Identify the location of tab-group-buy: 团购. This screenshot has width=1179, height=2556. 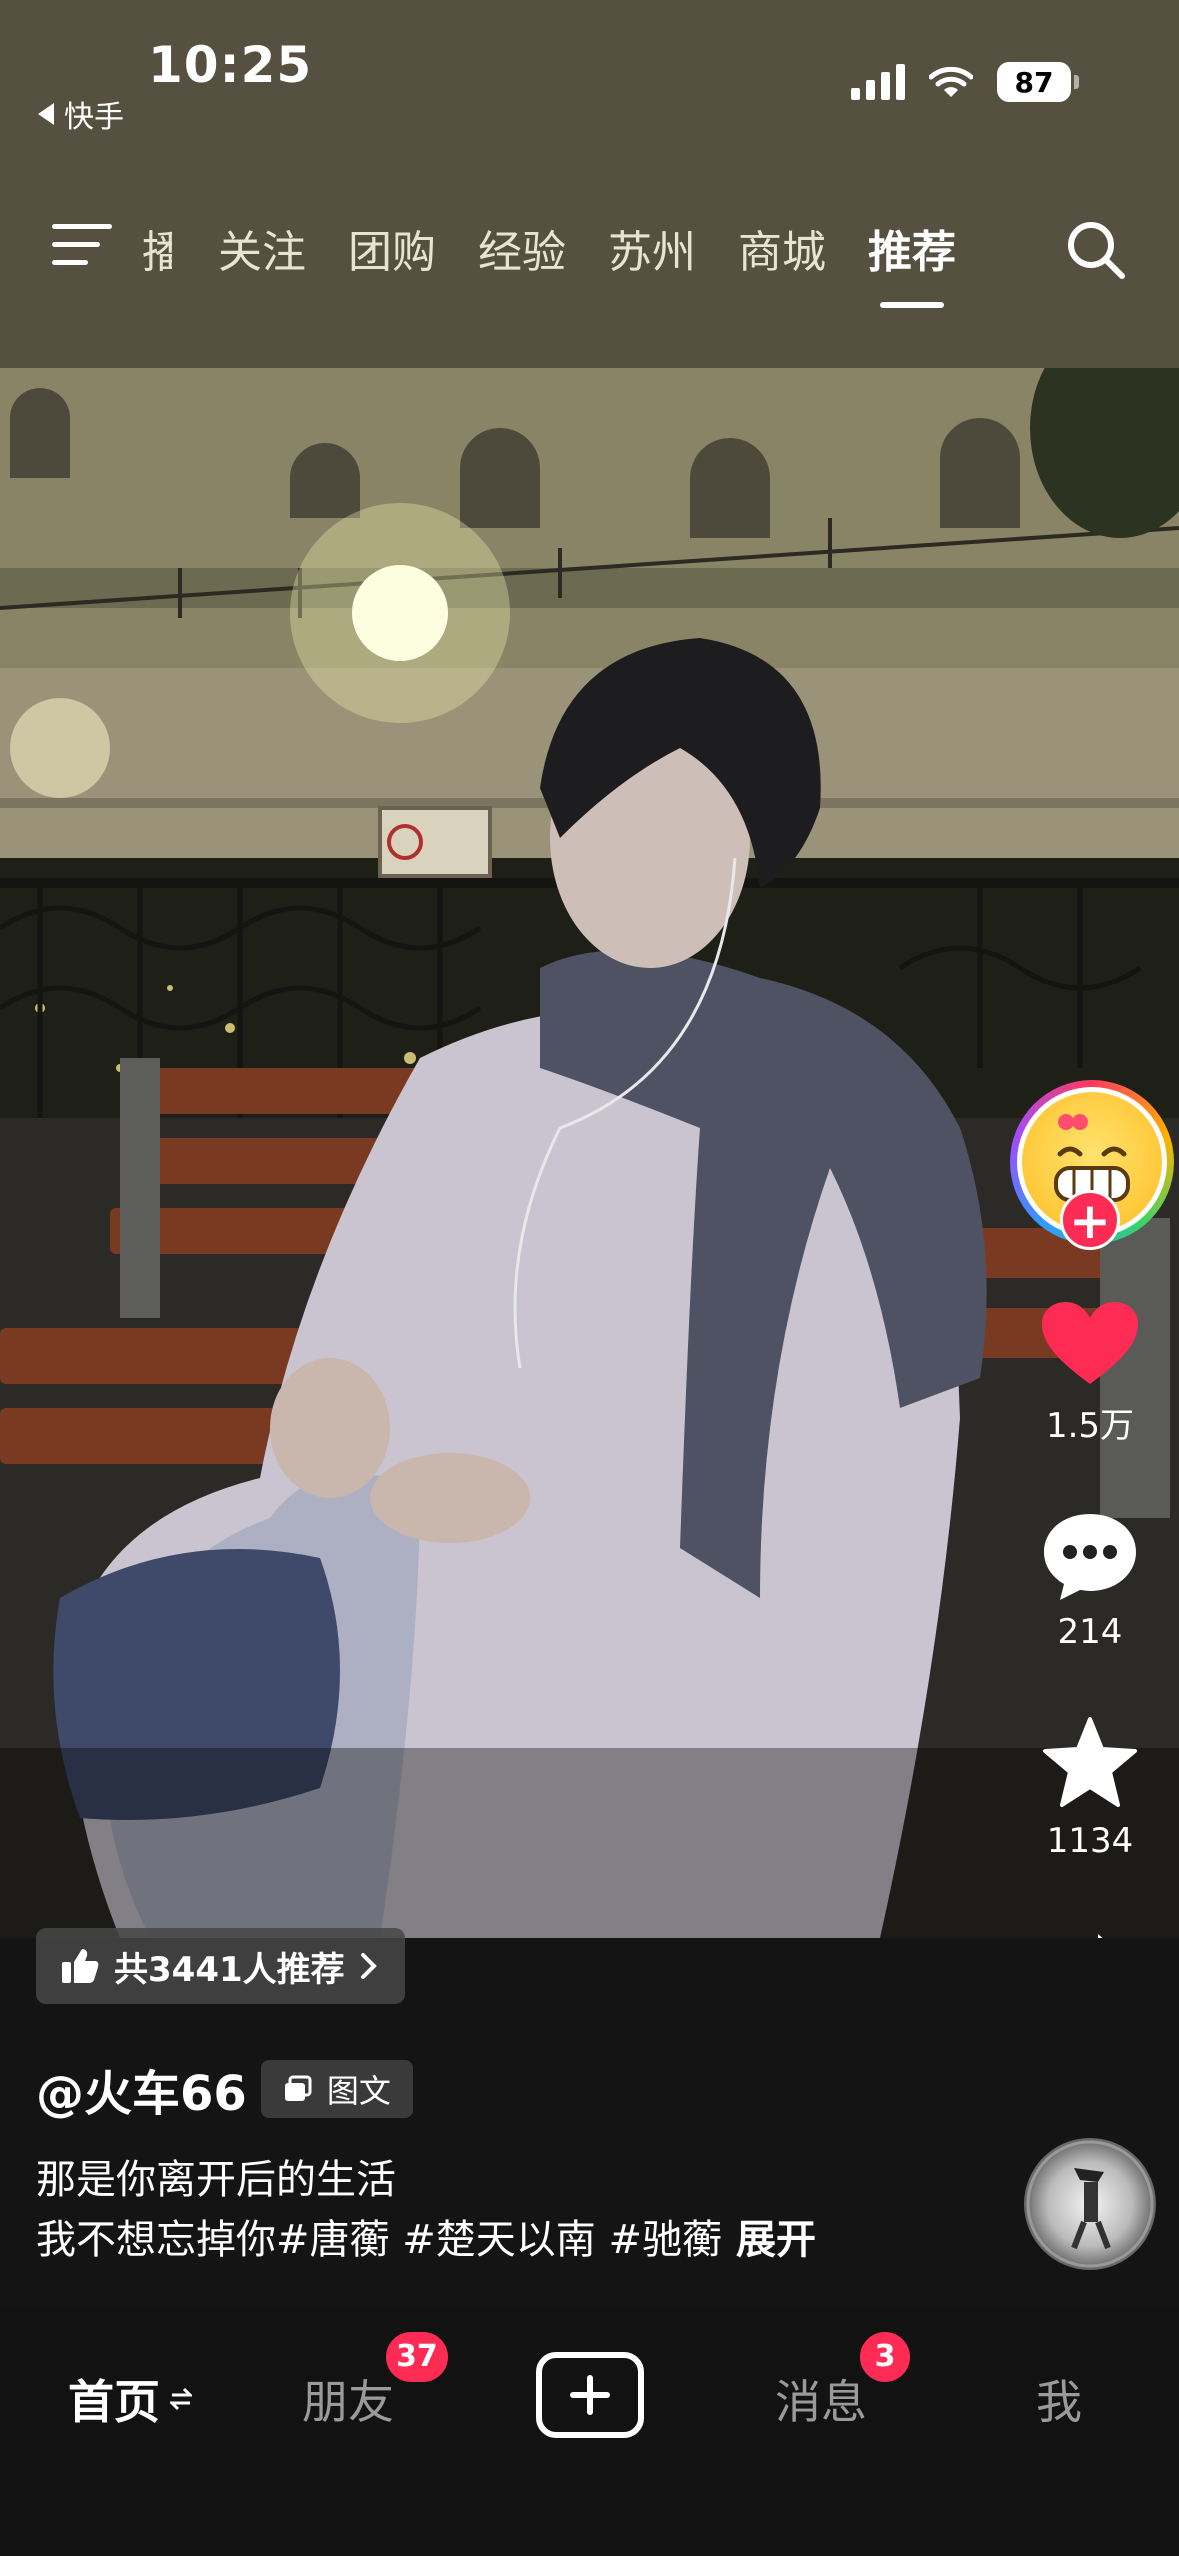
(392, 248).